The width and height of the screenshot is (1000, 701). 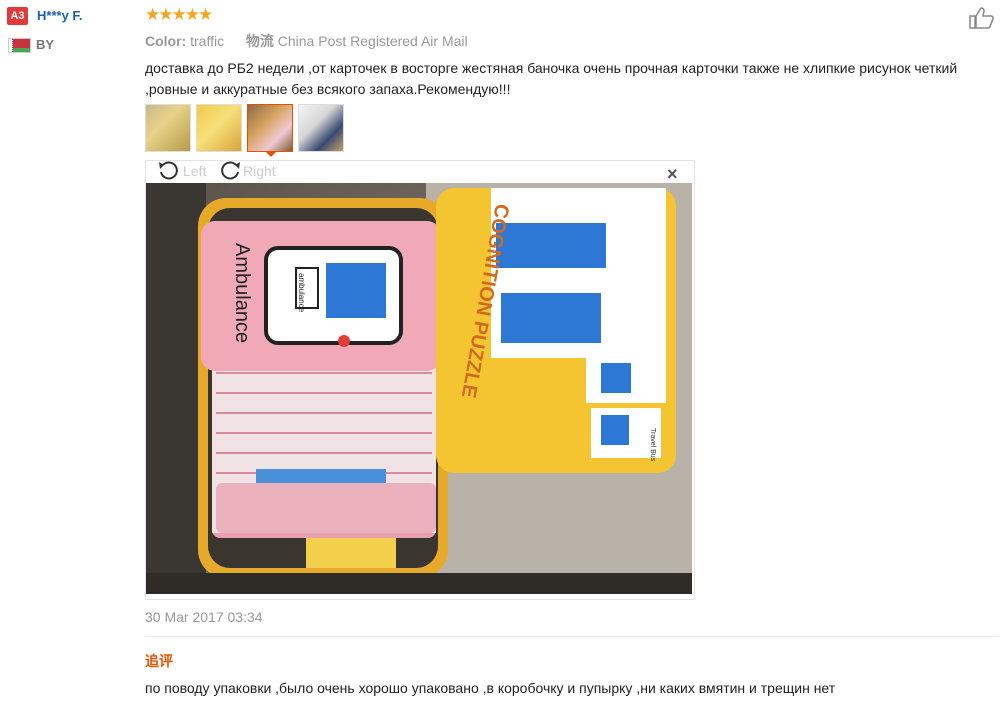 What do you see at coordinates (169, 171) in the screenshot?
I see `rotate-left-icon` at bounding box center [169, 171].